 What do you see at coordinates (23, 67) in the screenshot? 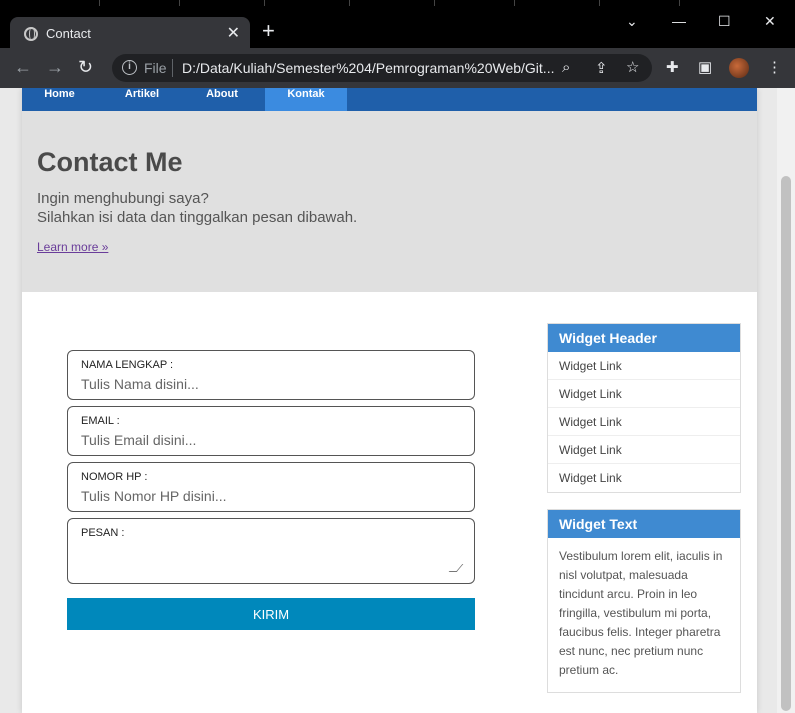
I see `back-arrow-icon: ←` at bounding box center [23, 67].